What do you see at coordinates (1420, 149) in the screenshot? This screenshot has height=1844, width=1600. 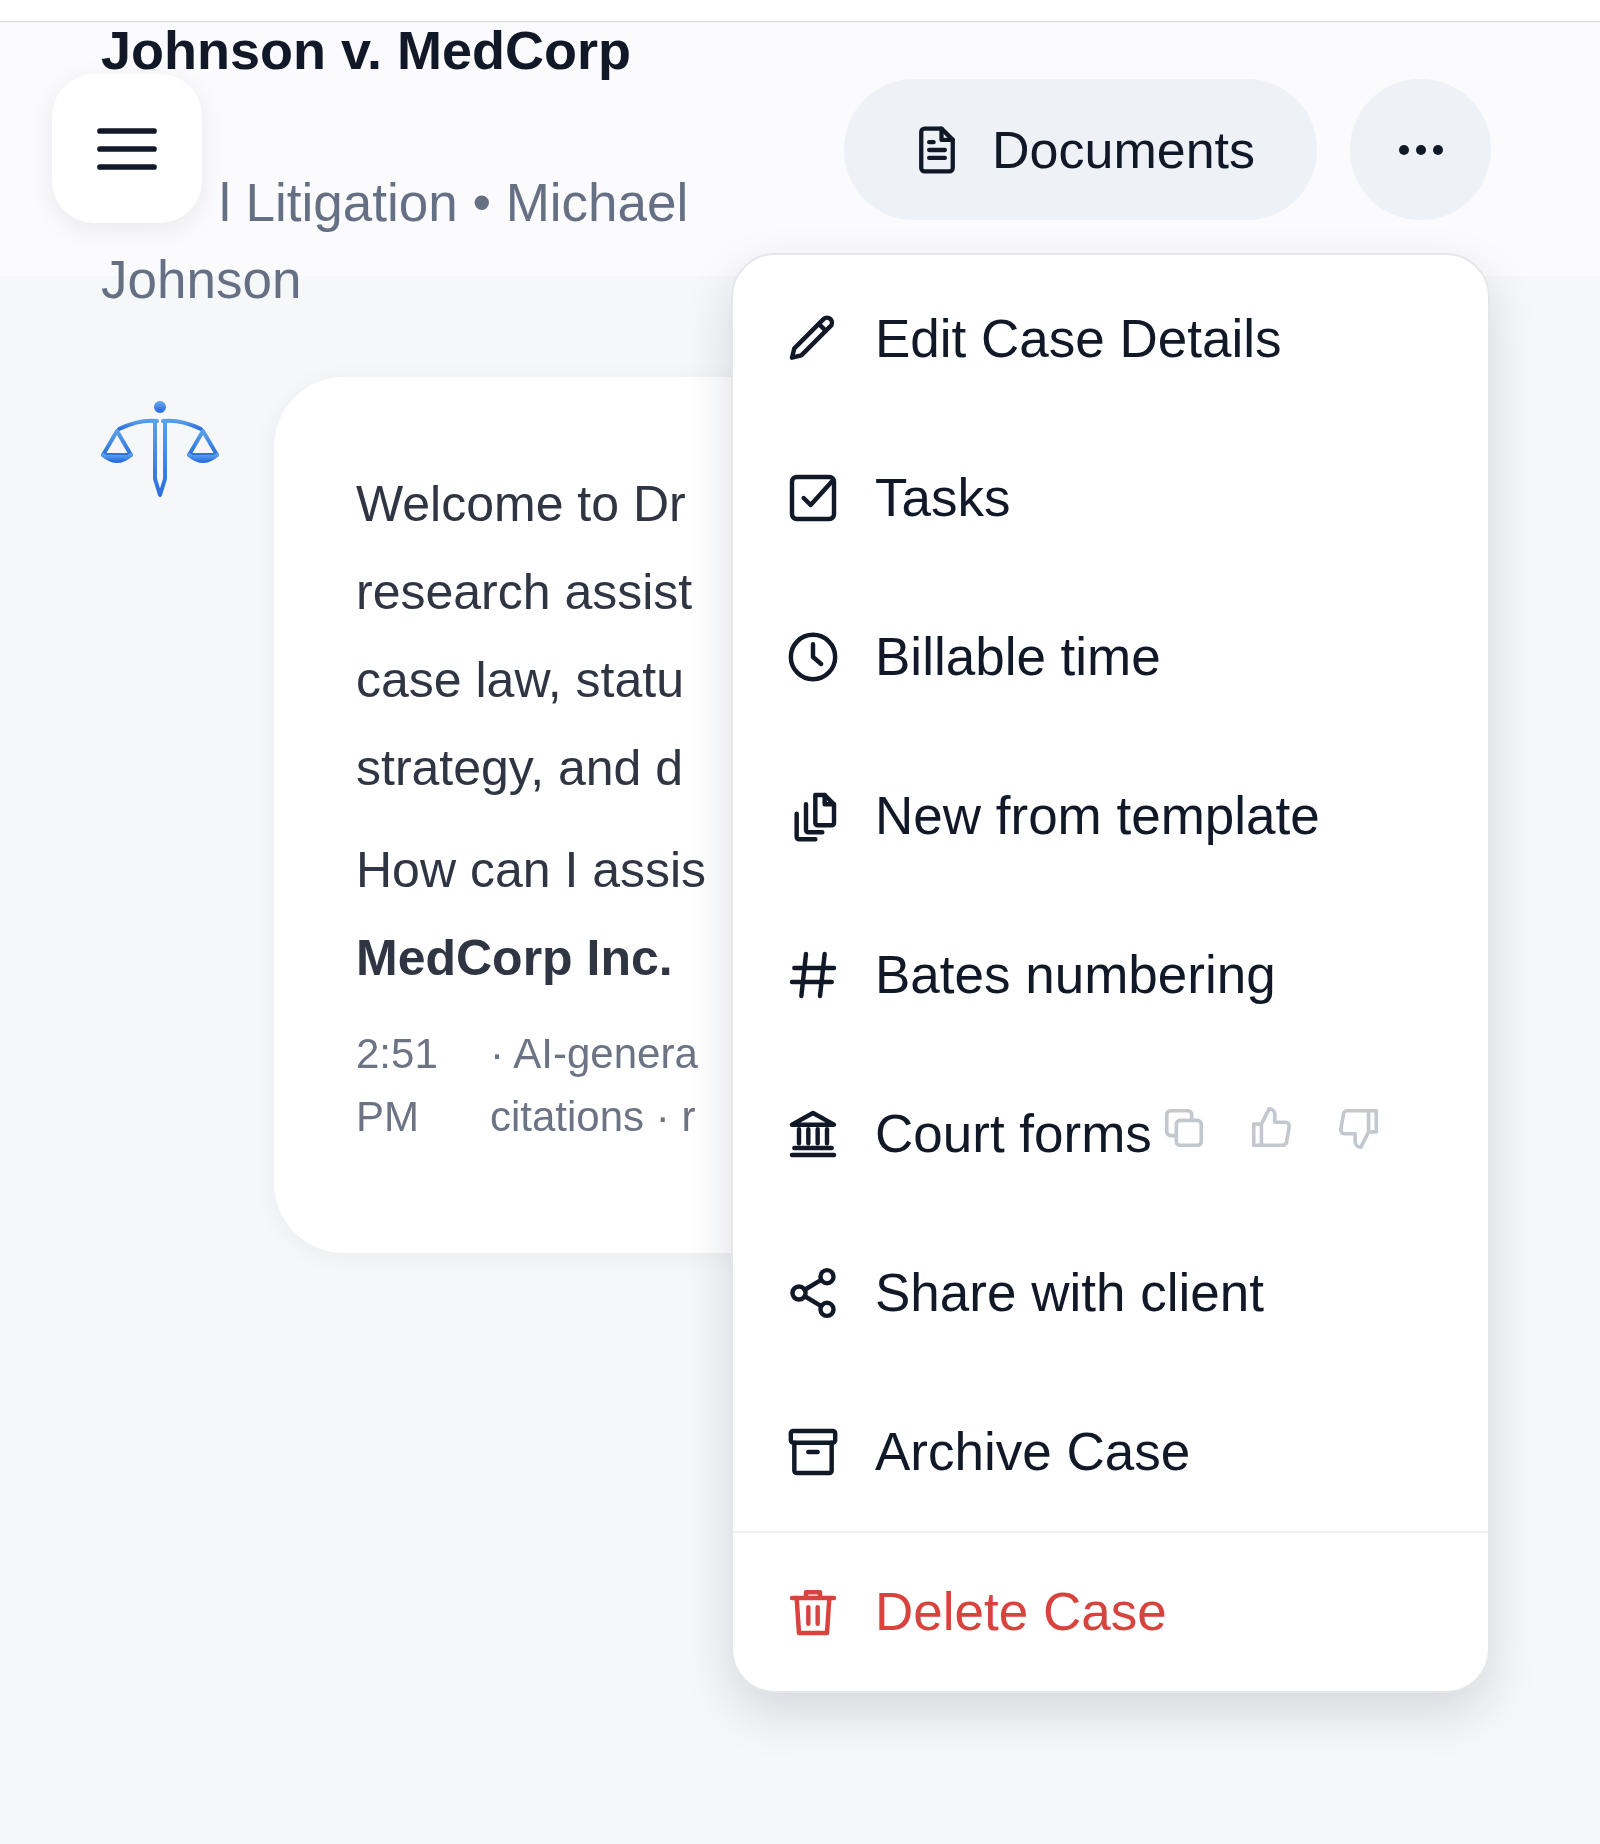 I see `more-icon` at bounding box center [1420, 149].